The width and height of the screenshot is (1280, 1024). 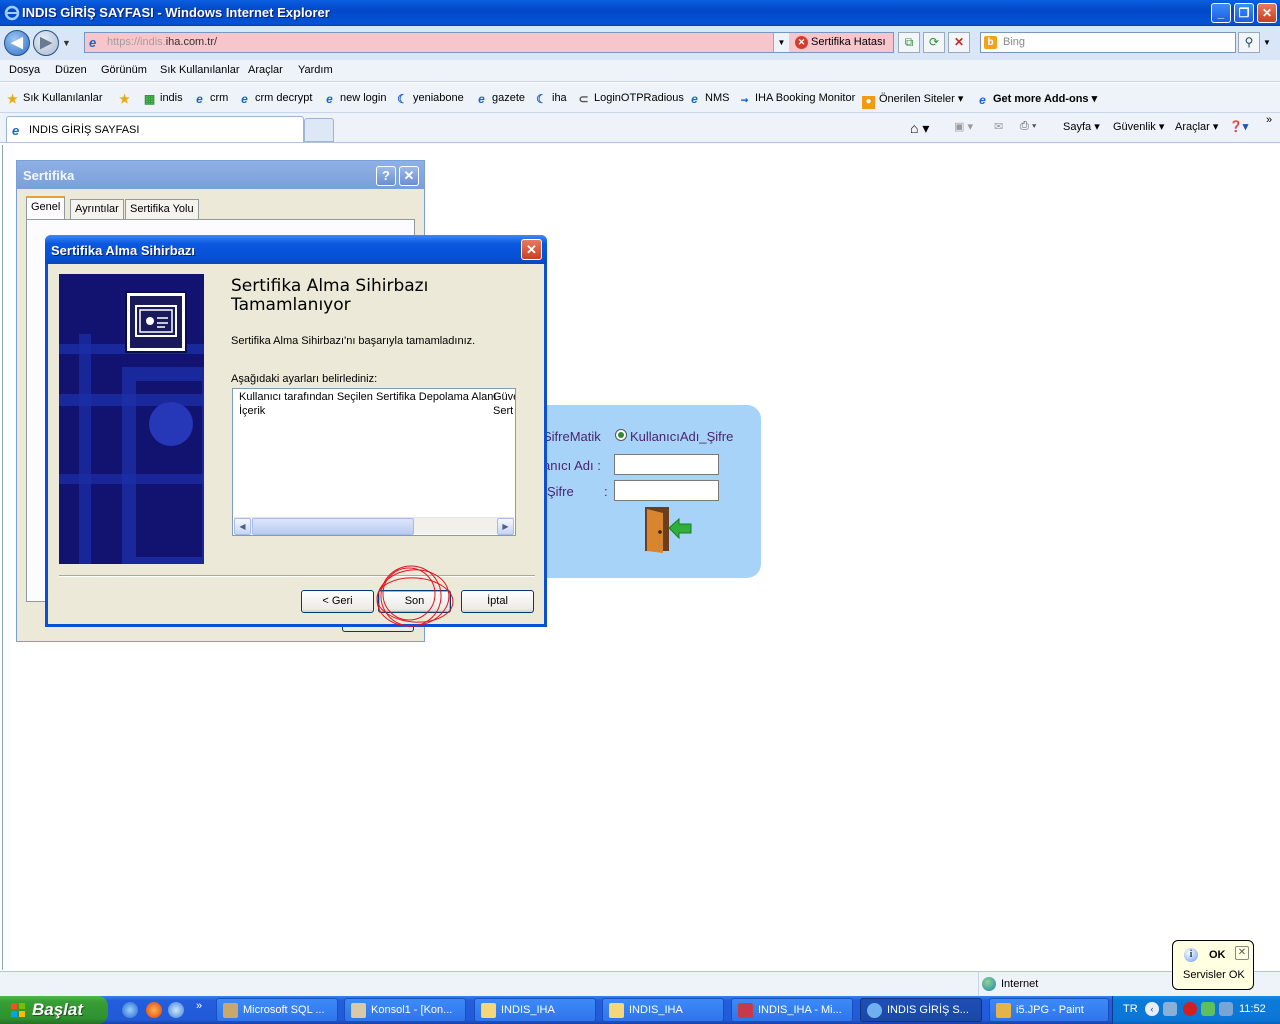 I want to click on menu-favorites: Sık Kullanılanlar, so click(x=200, y=70).